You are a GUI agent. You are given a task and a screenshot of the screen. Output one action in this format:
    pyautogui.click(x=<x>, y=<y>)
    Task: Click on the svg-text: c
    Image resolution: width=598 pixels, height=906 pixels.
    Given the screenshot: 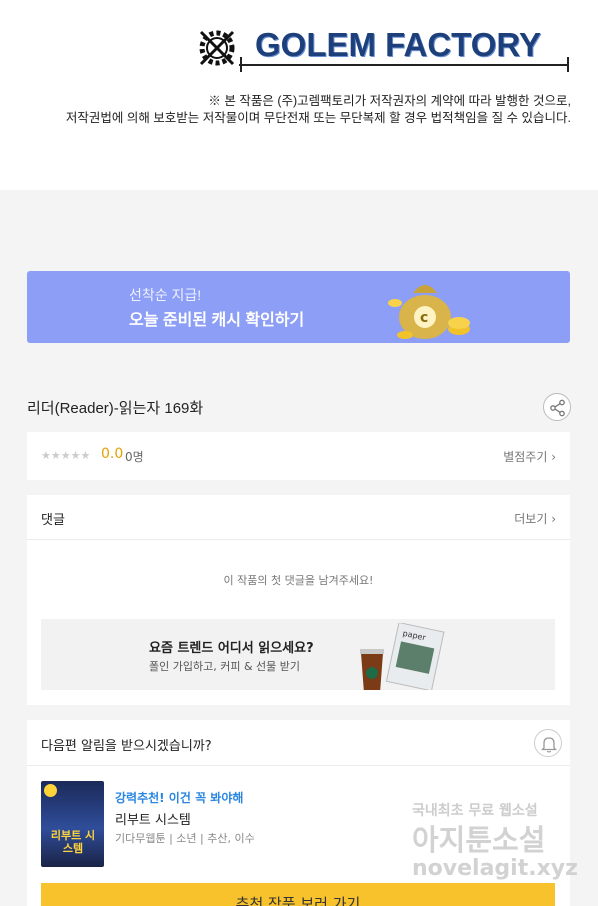 What is the action you would take?
    pyautogui.click(x=424, y=318)
    